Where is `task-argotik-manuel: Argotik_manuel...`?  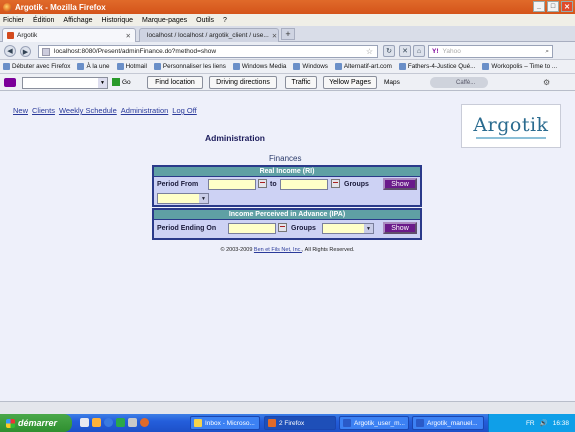 task-argotik-manuel: Argotik_manuel... is located at coordinates (448, 423).